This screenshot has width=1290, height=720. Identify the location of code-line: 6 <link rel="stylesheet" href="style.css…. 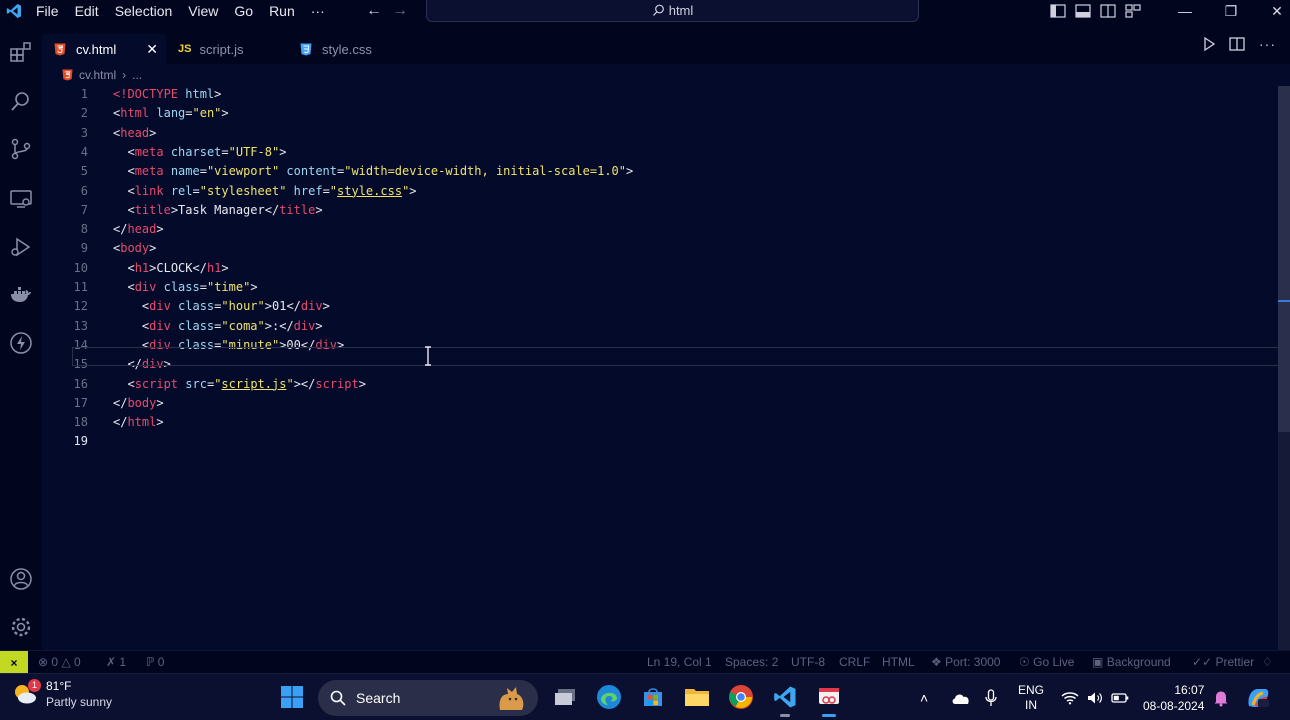
(660, 191).